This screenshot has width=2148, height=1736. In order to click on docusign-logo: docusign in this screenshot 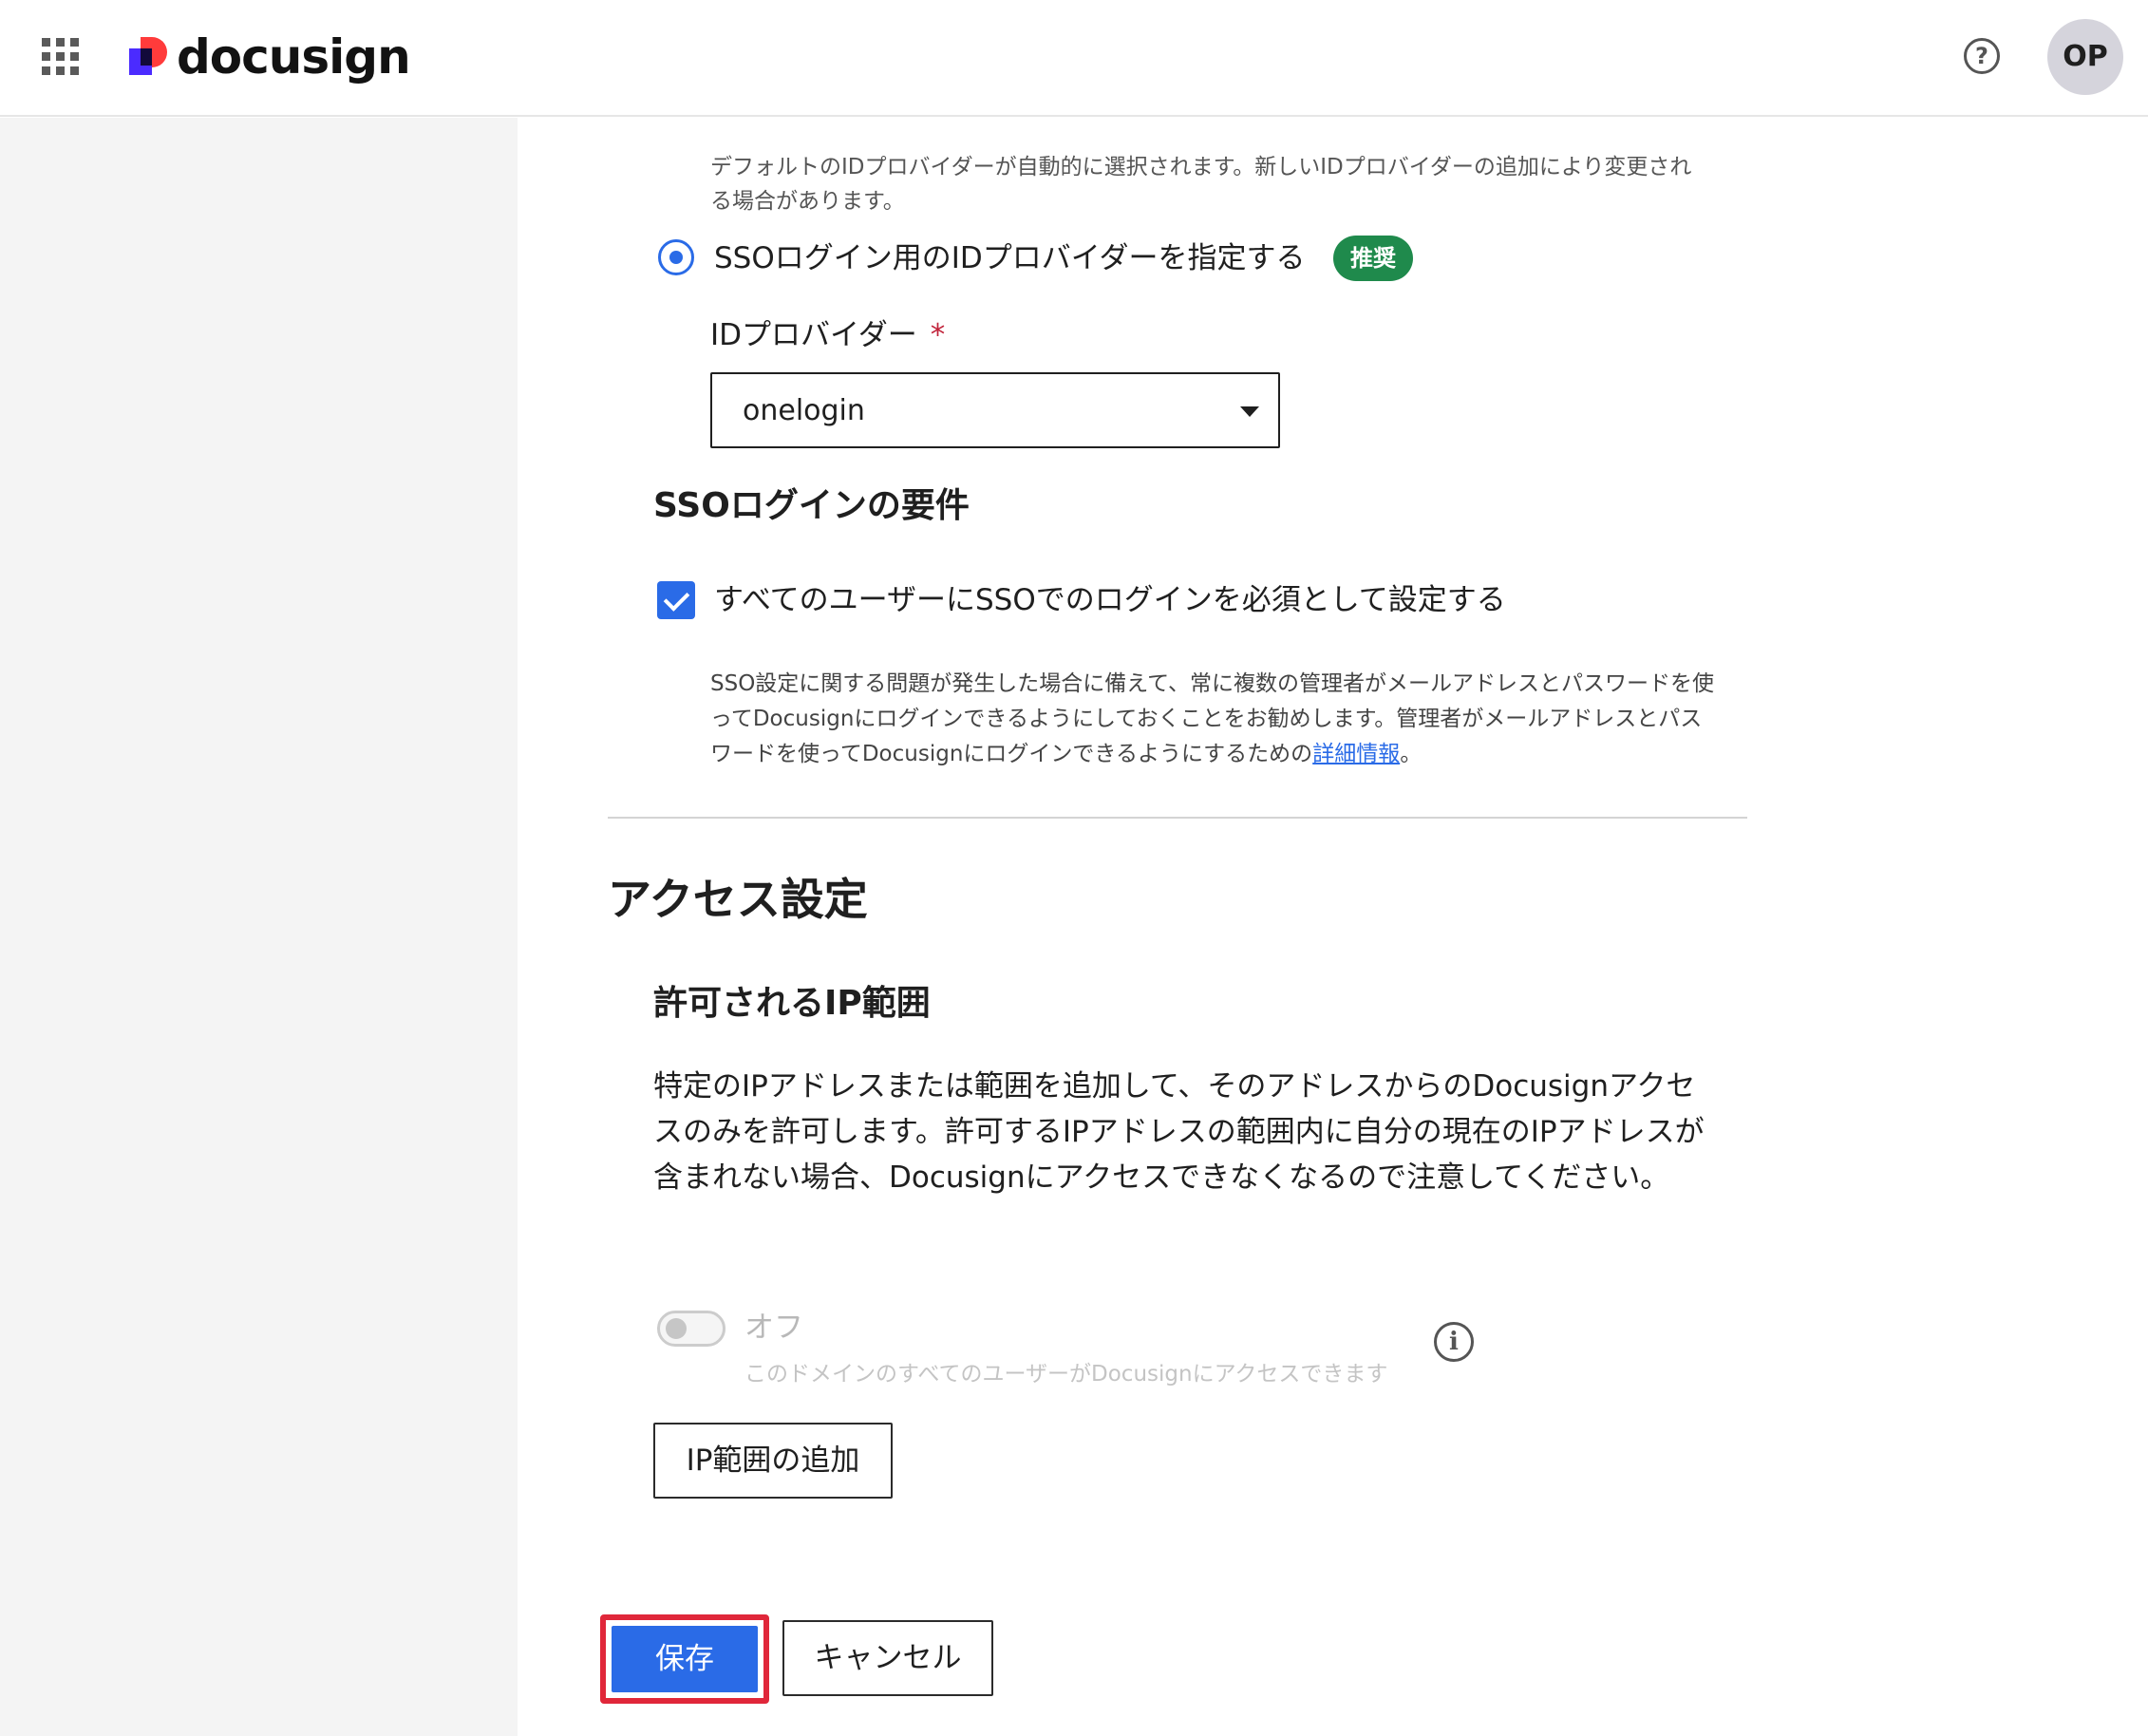, I will do `click(270, 56)`.